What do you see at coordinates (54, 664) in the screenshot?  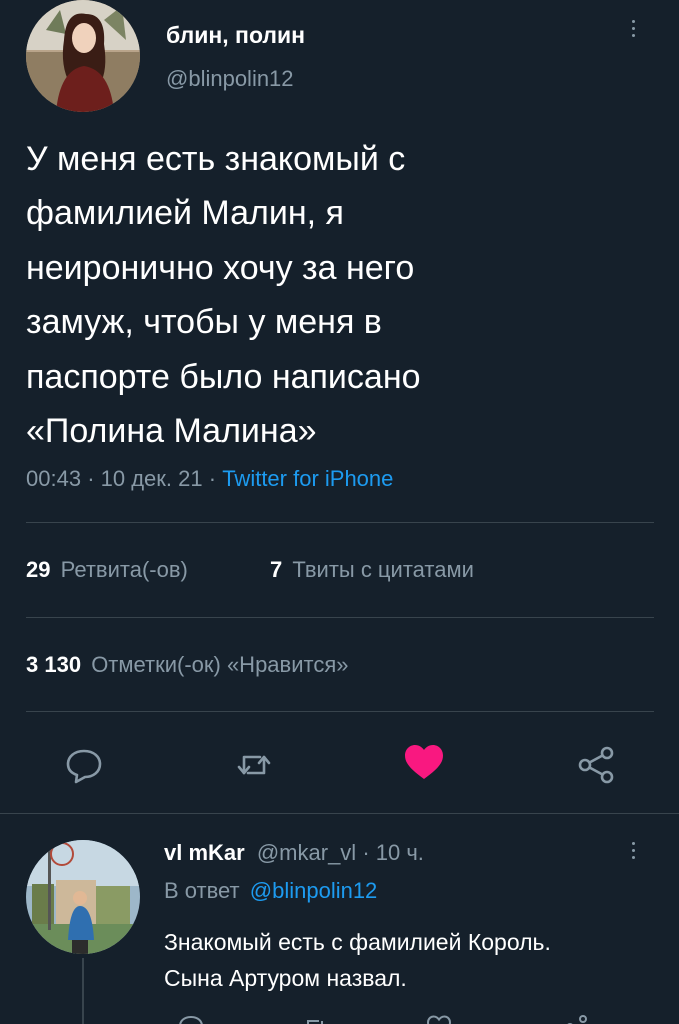 I see `likes-count: 3 130` at bounding box center [54, 664].